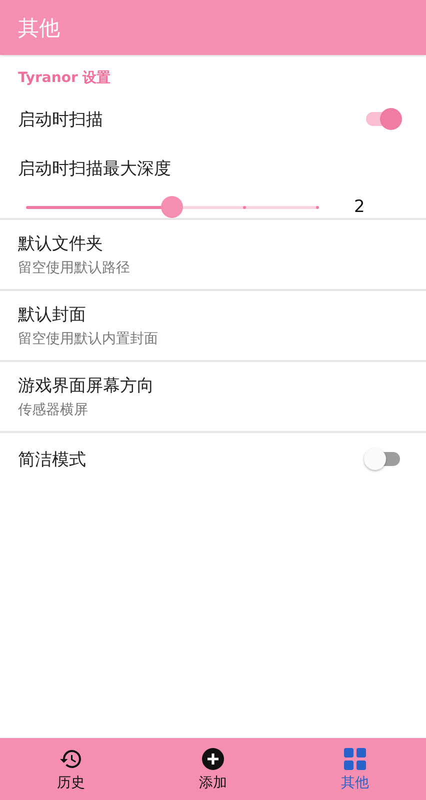 Image resolution: width=426 pixels, height=800 pixels. What do you see at coordinates (71, 769) in the screenshot?
I see `nav-tab: 历史` at bounding box center [71, 769].